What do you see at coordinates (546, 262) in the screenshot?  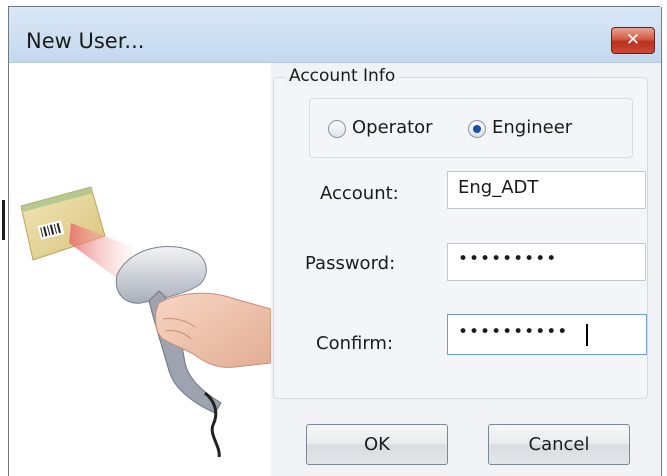 I see `password-input: •••••••••` at bounding box center [546, 262].